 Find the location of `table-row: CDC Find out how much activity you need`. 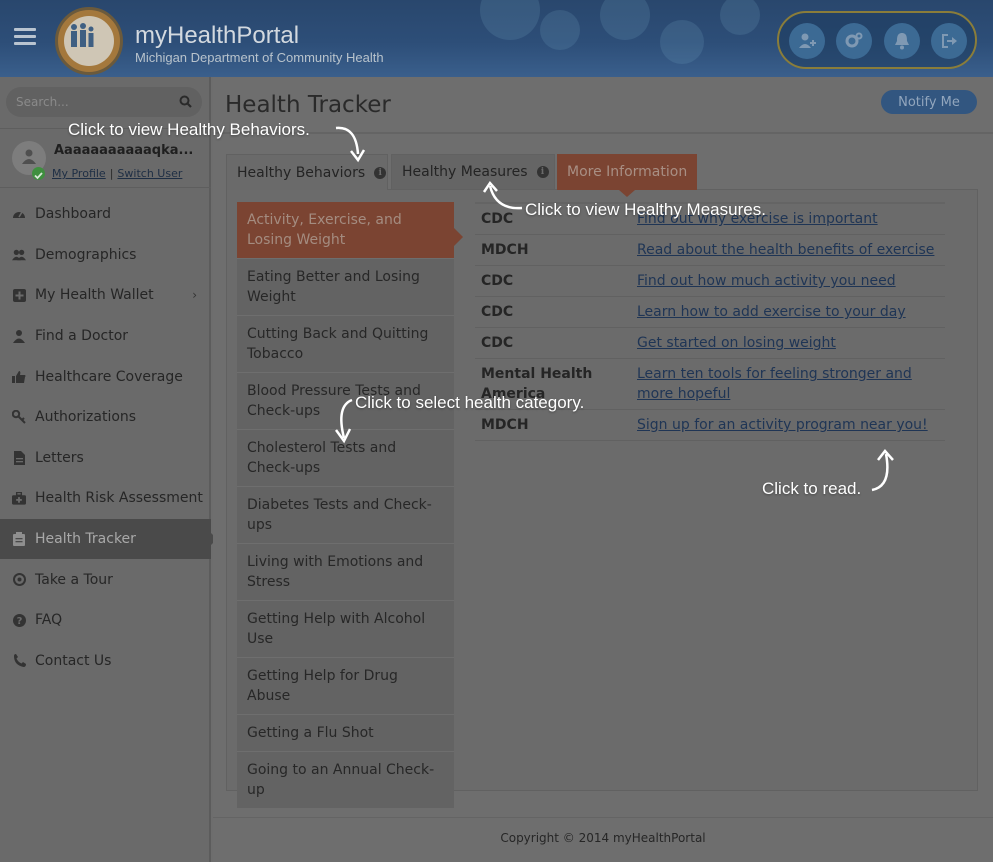

table-row: CDC Find out how much activity you need is located at coordinates (710, 281).